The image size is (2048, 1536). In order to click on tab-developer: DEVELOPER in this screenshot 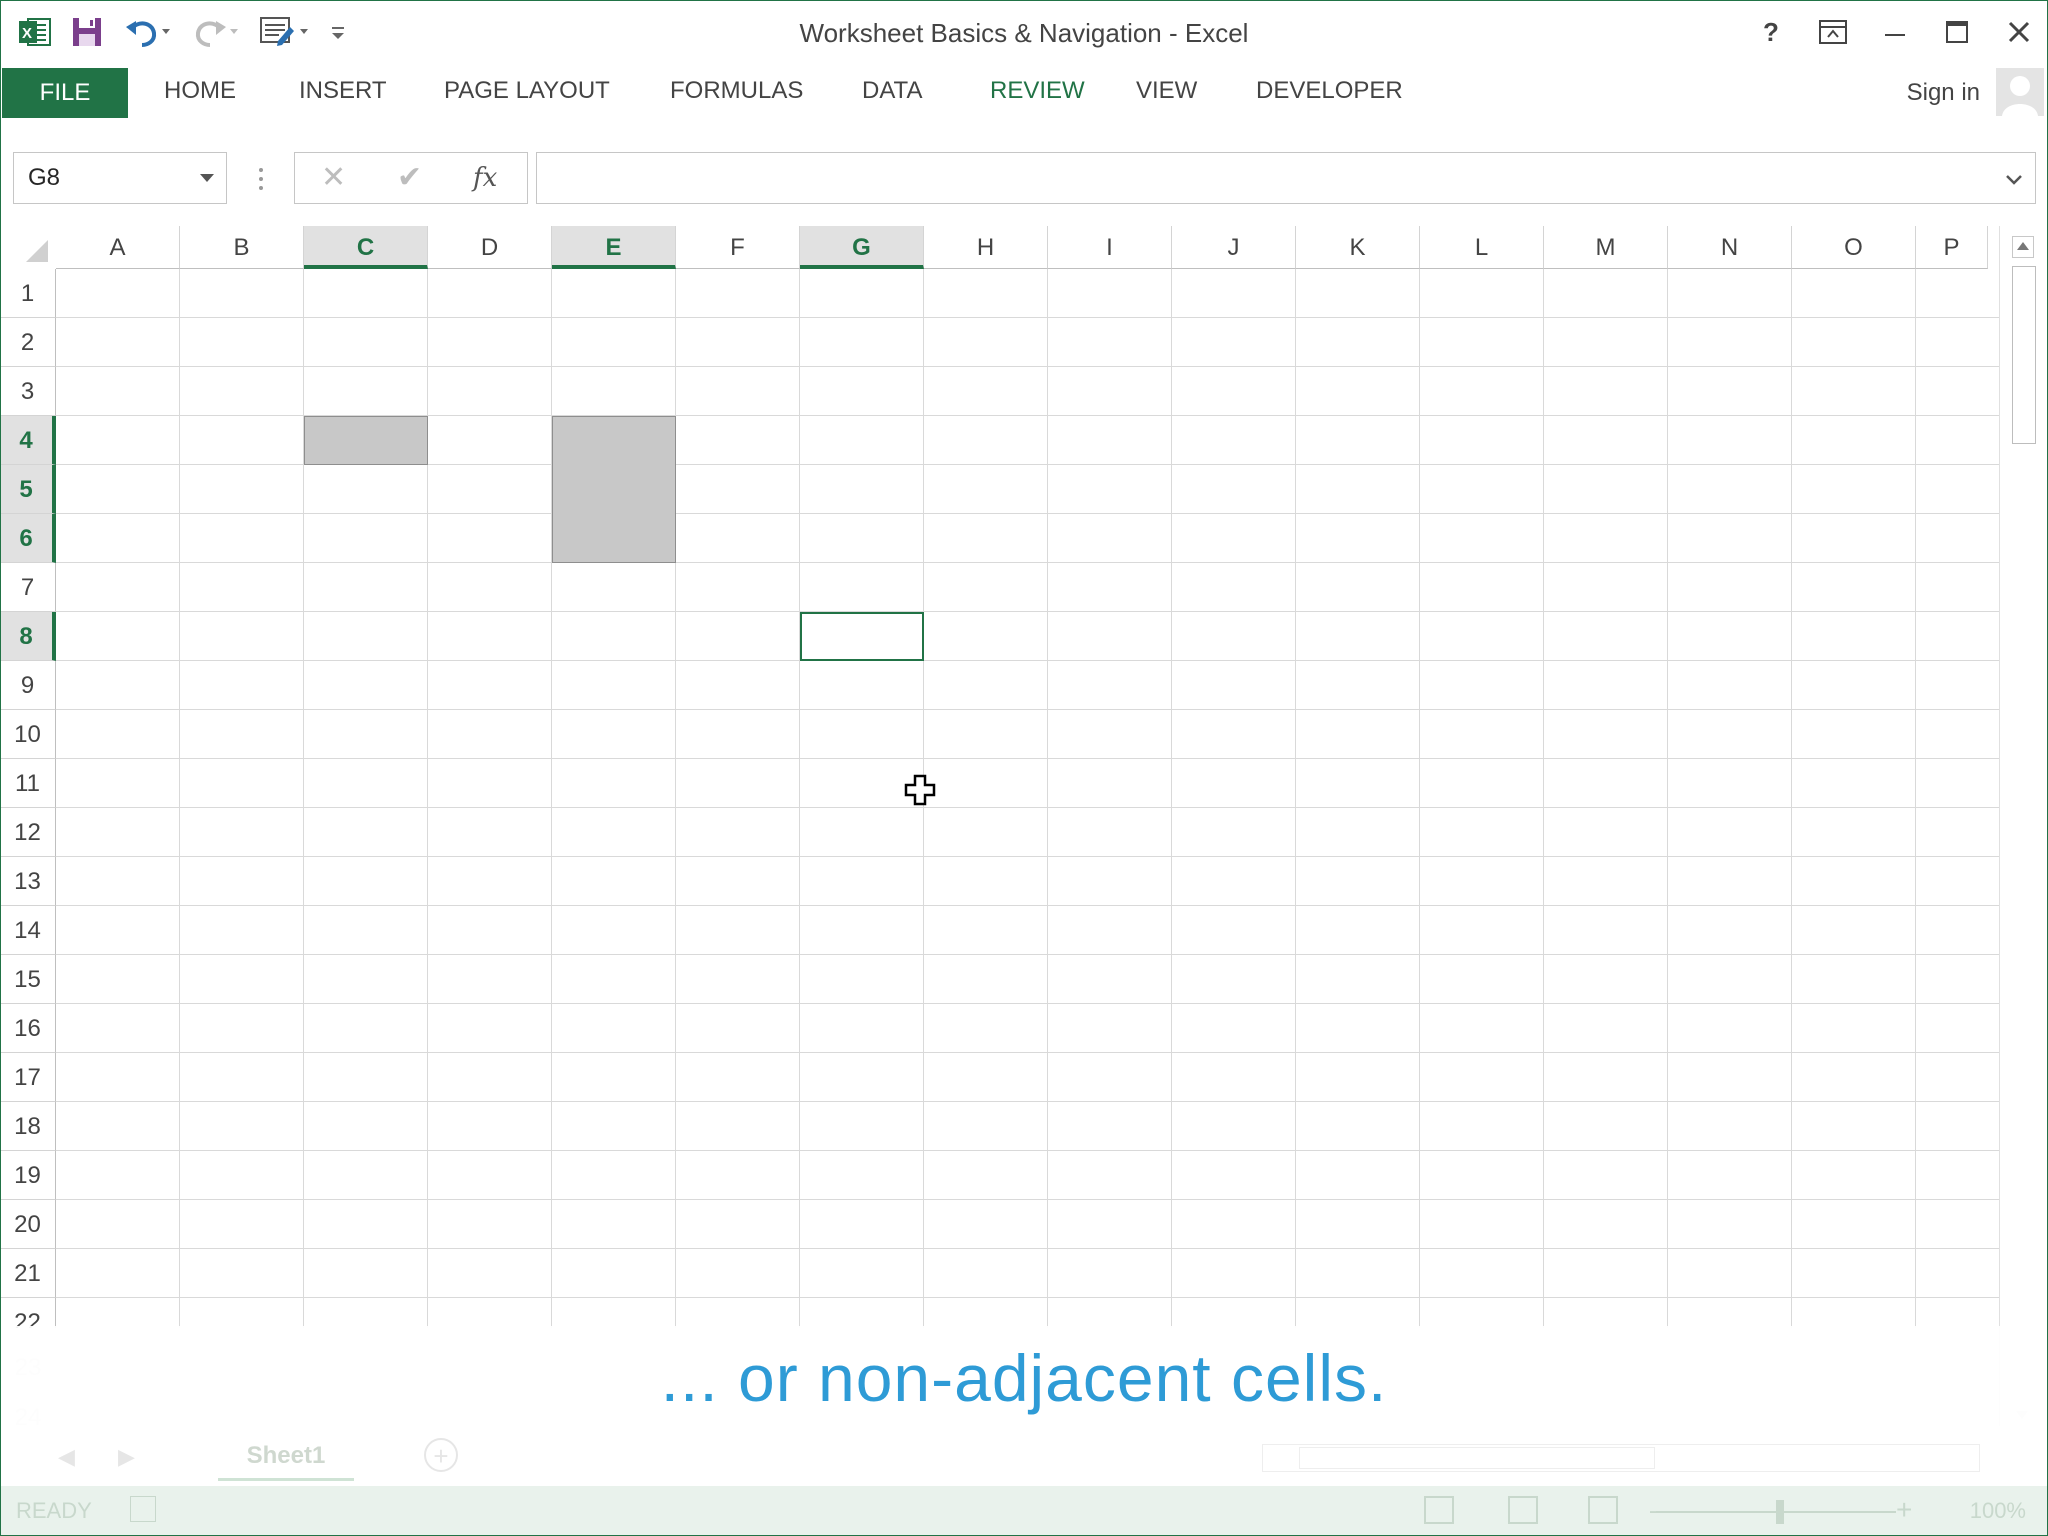, I will do `click(1329, 91)`.